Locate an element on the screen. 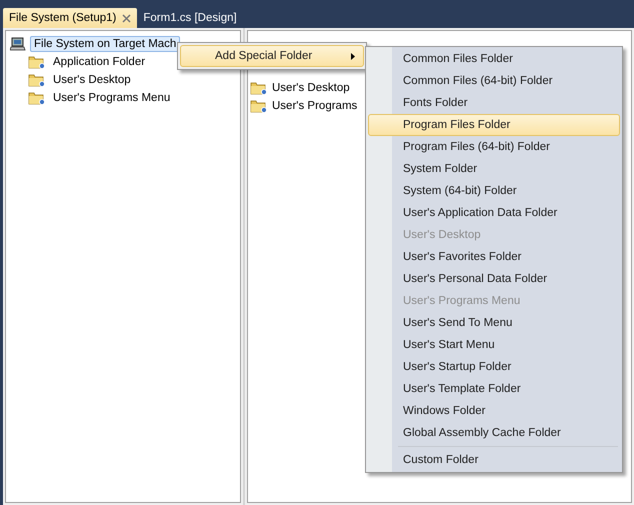 The height and width of the screenshot is (505, 634). document-tab: File System (Setup1) is located at coordinates (70, 18).